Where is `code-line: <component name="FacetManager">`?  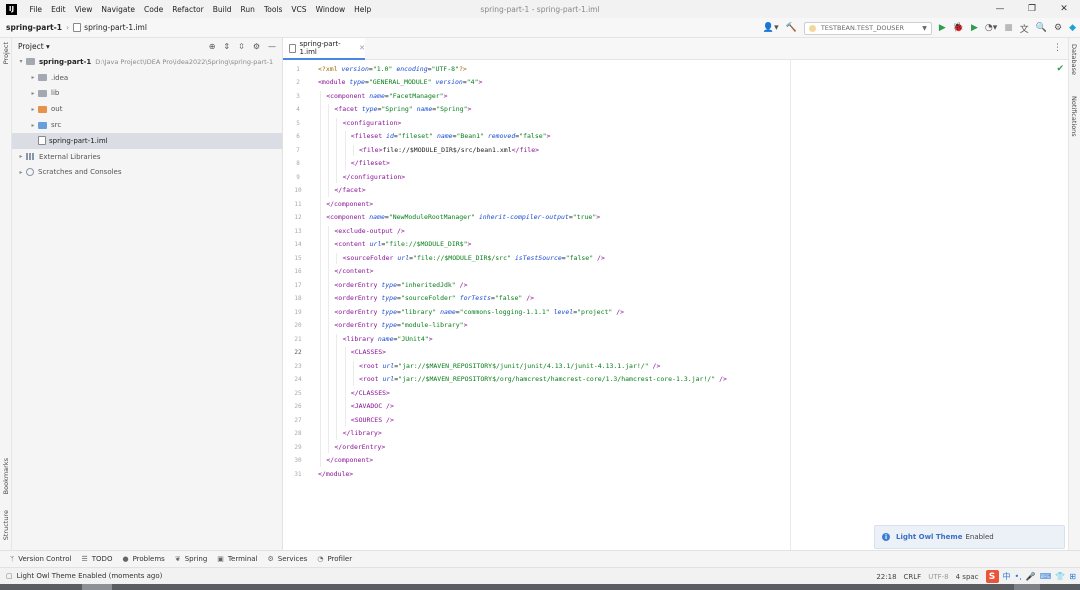 code-line: <component name="FacetManager"> is located at coordinates (386, 97).